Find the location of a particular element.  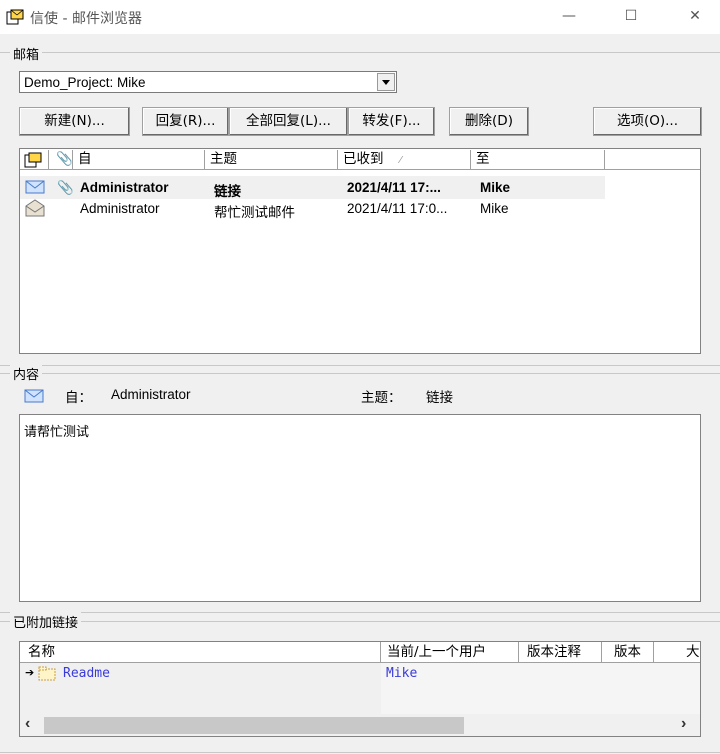

message-subject: 帮忙测试邮件 is located at coordinates (254, 213).